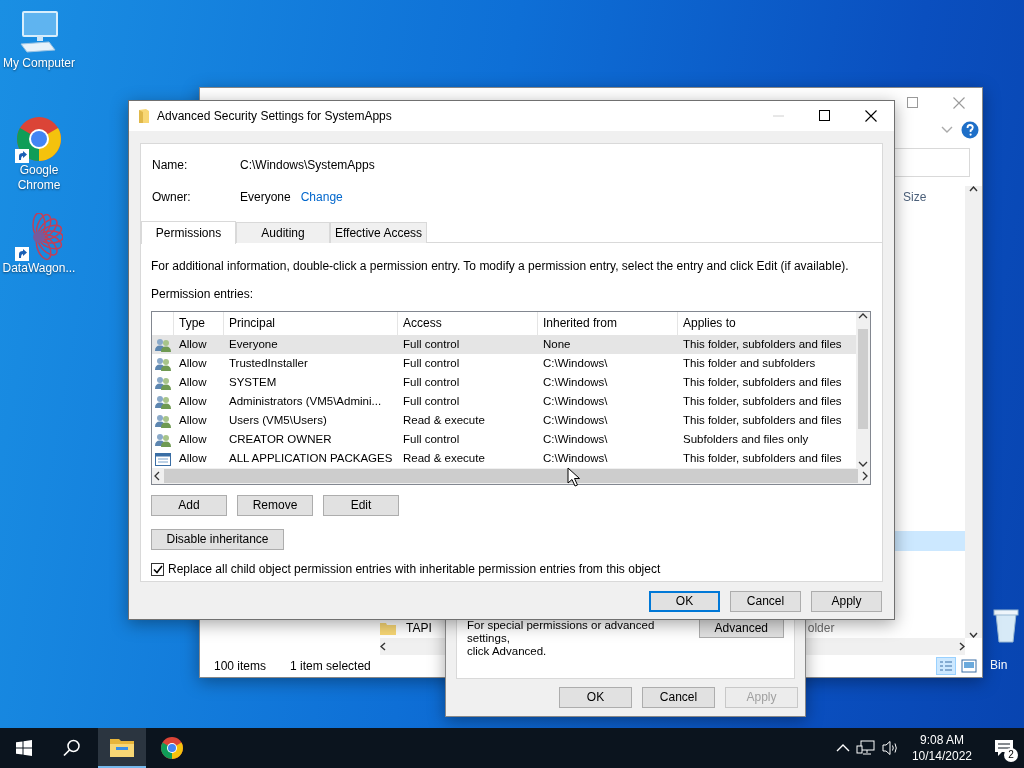 This screenshot has width=1024, height=768. What do you see at coordinates (941, 748) in the screenshot?
I see `clock: 9:08 AM 10/14/2022` at bounding box center [941, 748].